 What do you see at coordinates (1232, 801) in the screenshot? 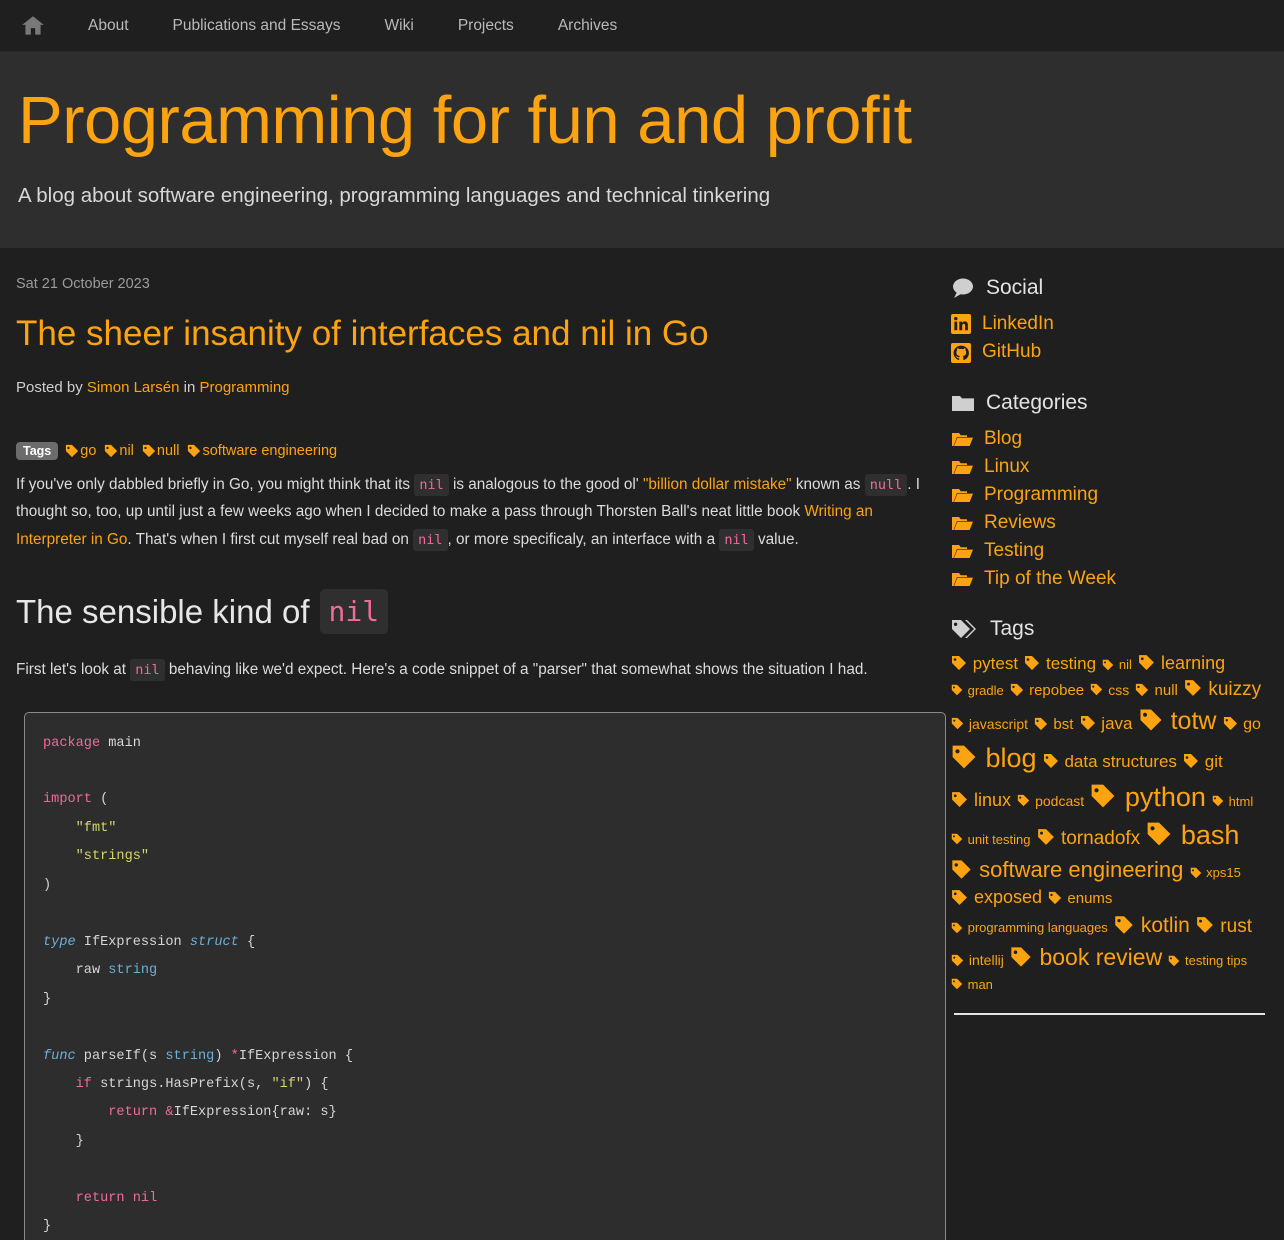
I see `cloud-tag-html: html` at bounding box center [1232, 801].